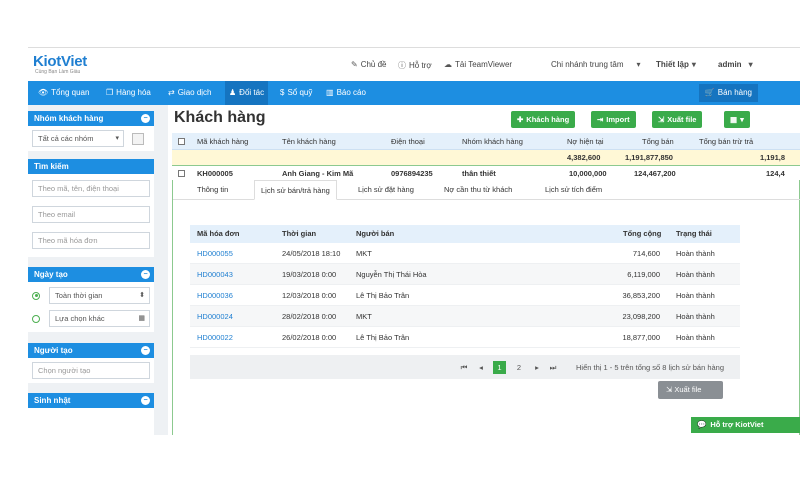 This screenshot has height=500, width=800. Describe the element at coordinates (212, 190) in the screenshot. I see `tab-info: Thông tin` at that location.